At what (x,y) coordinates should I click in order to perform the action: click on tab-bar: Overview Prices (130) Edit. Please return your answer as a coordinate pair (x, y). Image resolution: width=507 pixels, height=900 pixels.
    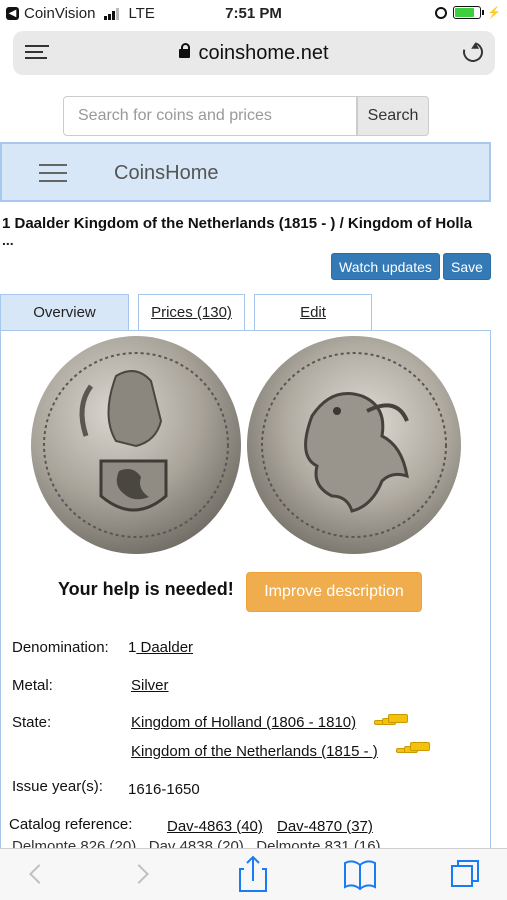
    Looking at the image, I should click on (245, 312).